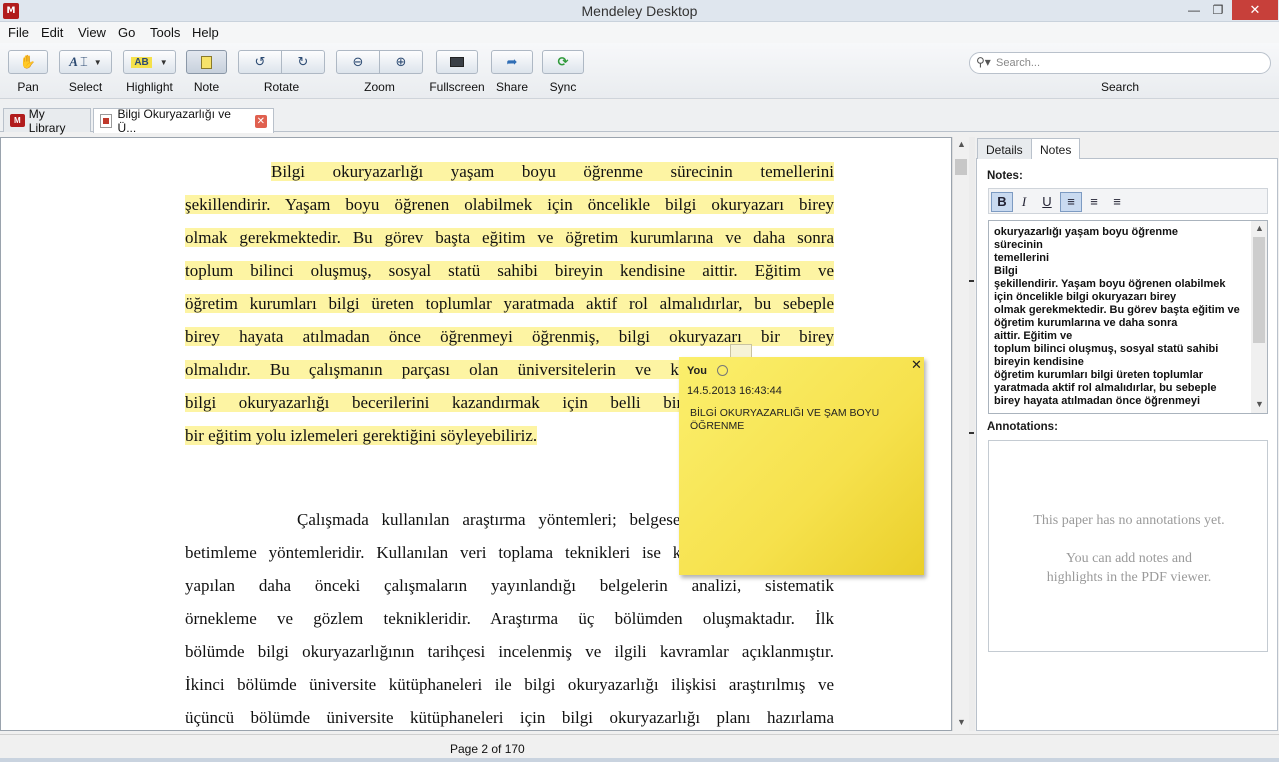 The width and height of the screenshot is (1279, 762). What do you see at coordinates (1002, 202) in the screenshot?
I see `bold-button: B` at bounding box center [1002, 202].